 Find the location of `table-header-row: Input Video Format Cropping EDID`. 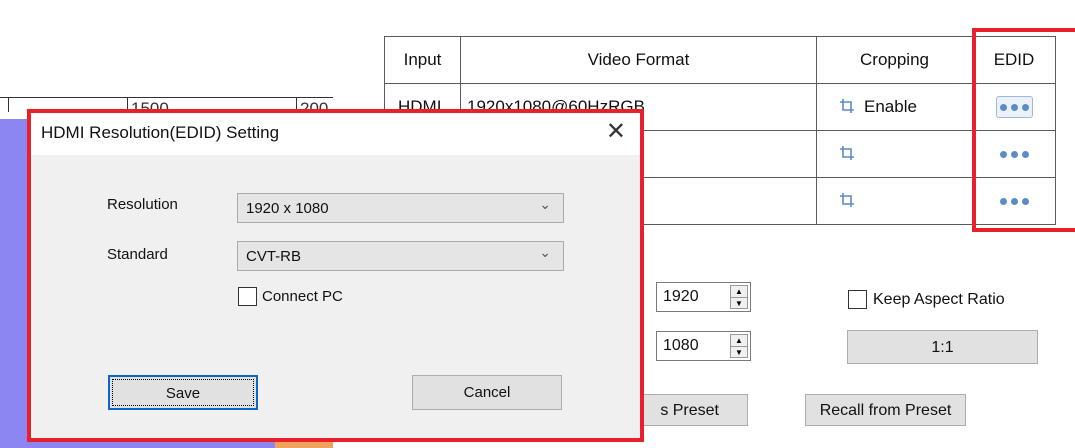

table-header-row: Input Video Format Cropping EDID is located at coordinates (720, 60).